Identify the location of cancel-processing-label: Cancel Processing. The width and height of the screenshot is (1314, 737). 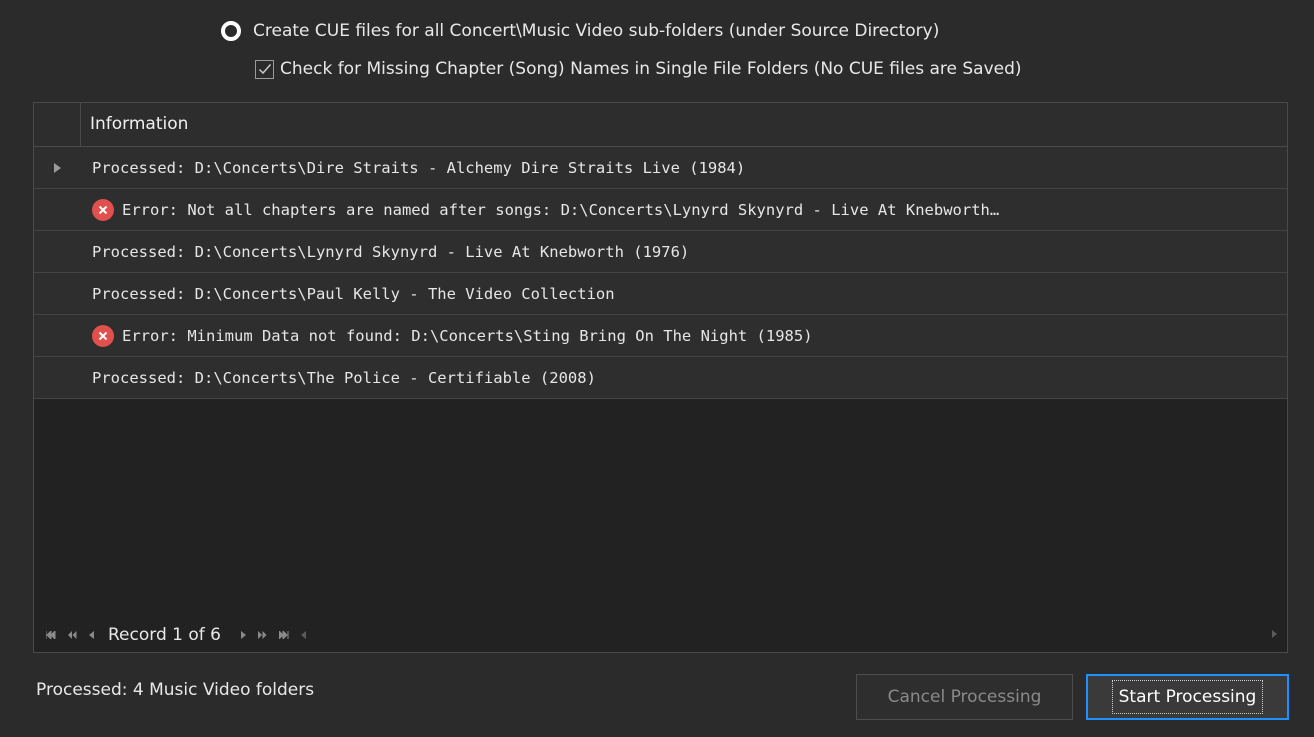
(964, 697).